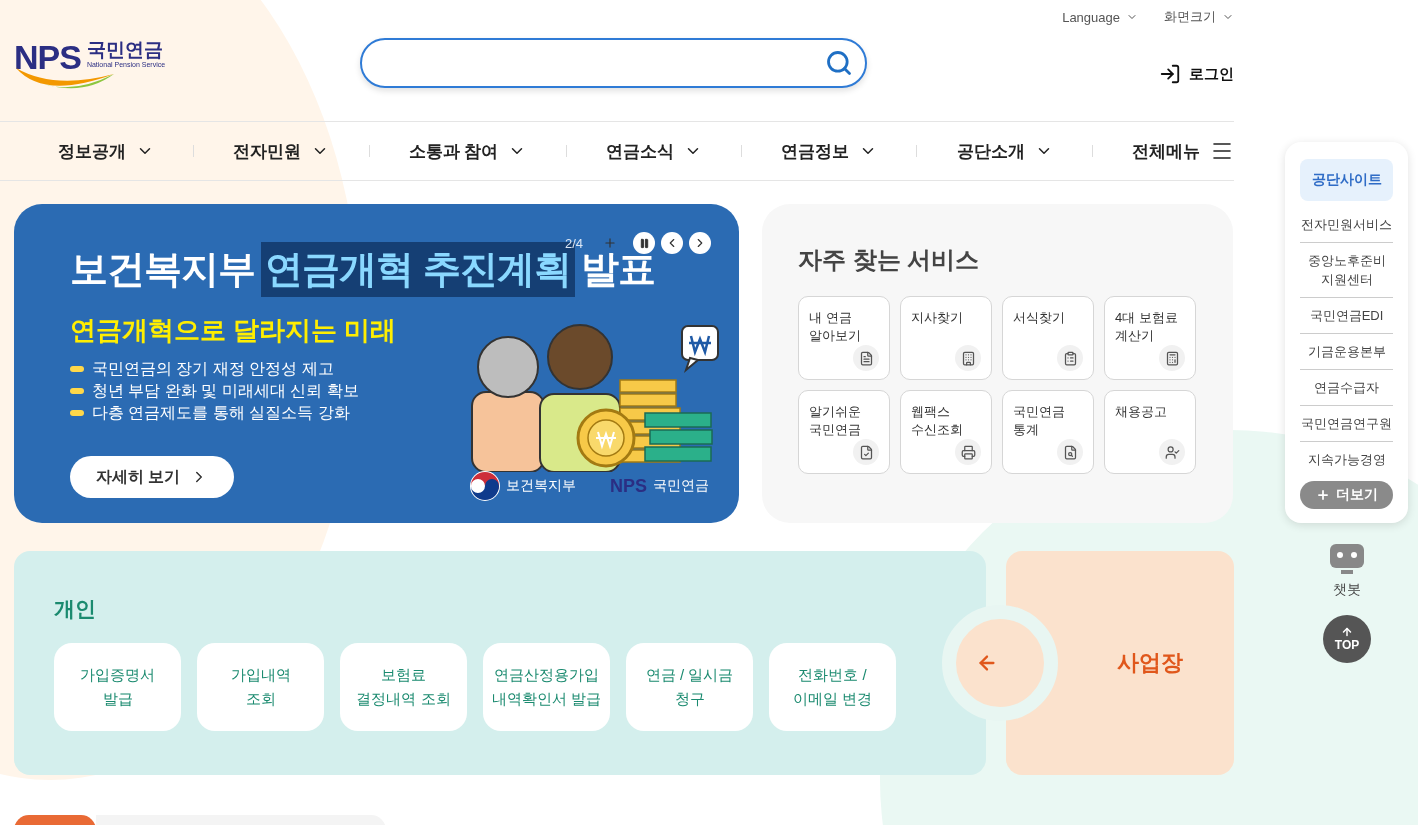 This screenshot has height=825, width=1418. Describe the element at coordinates (1346, 424) in the screenshot. I see `quick-menu-link: 국민연금연구원` at that location.